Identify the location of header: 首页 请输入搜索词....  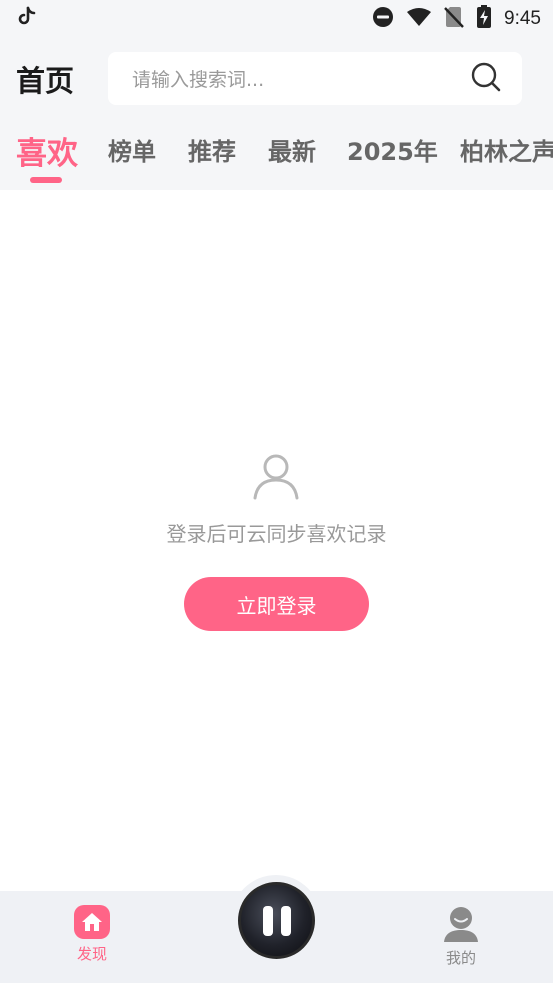
(276, 78).